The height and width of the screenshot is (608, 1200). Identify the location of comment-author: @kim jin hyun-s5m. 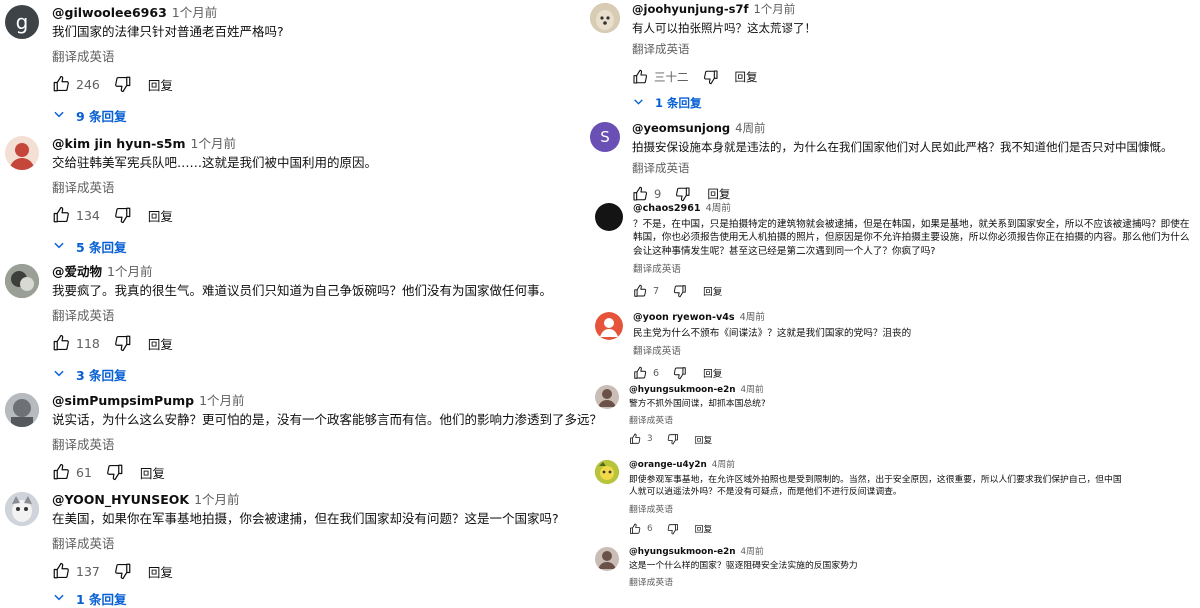
(119, 143).